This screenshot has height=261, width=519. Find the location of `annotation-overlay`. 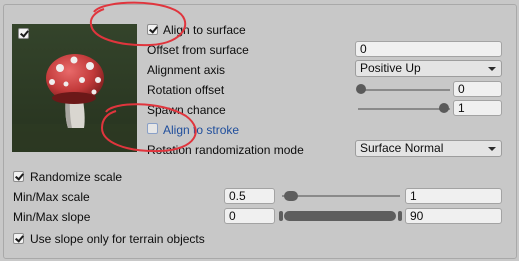

annotation-overlay is located at coordinates (143, 77).